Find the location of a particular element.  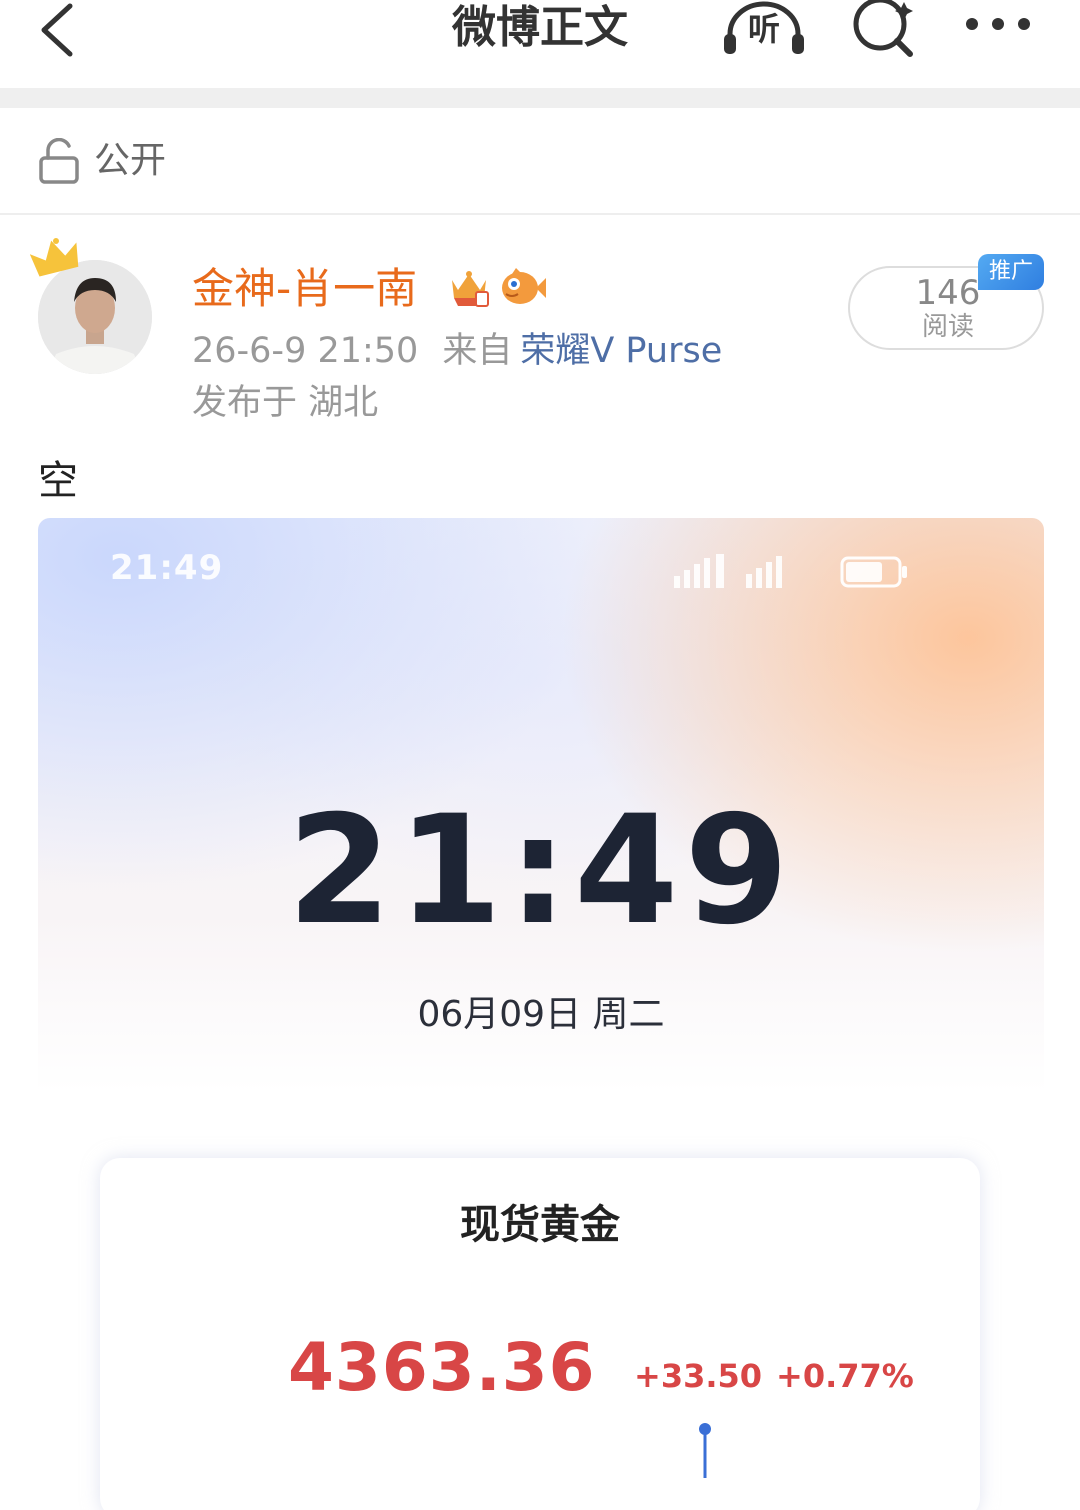

search-icon is located at coordinates (883, 28).